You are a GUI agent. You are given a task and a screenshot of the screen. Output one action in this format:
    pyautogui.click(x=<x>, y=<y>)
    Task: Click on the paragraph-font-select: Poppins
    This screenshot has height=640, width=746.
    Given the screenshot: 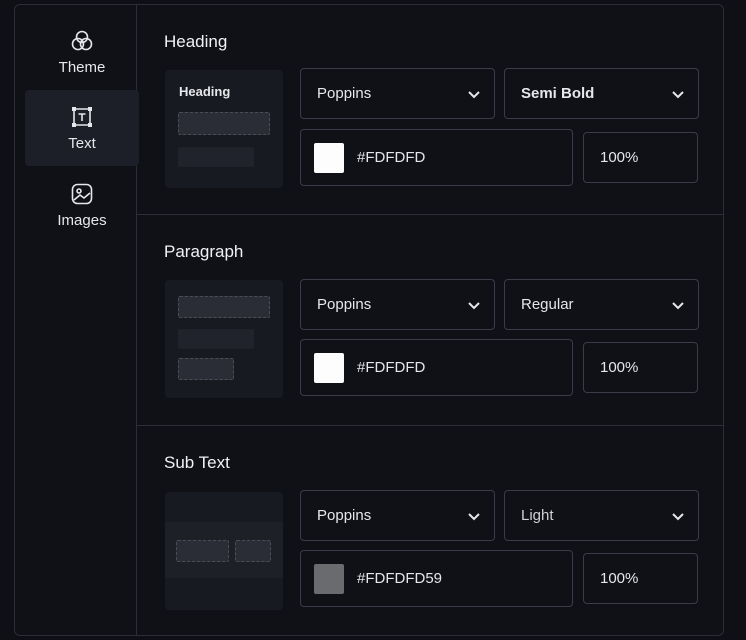 What is the action you would take?
    pyautogui.click(x=397, y=304)
    